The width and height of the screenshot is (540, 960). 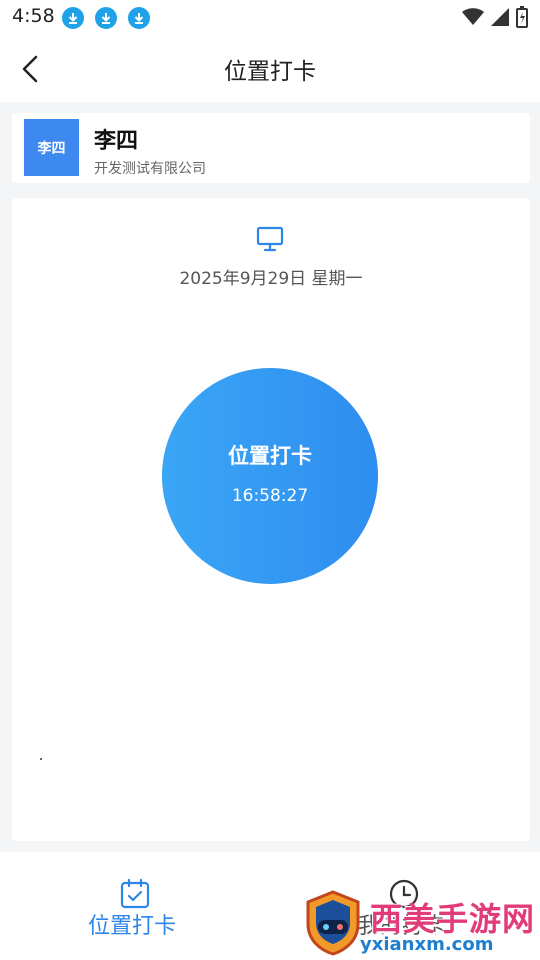 What do you see at coordinates (270, 239) in the screenshot?
I see `monitor-icon` at bounding box center [270, 239].